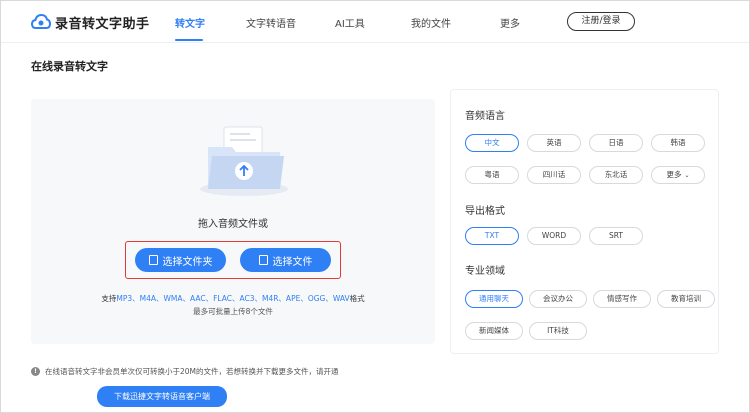 This screenshot has width=750, height=413. Describe the element at coordinates (271, 22) in the screenshot. I see `nav-item-tts: 文字转语音` at that location.